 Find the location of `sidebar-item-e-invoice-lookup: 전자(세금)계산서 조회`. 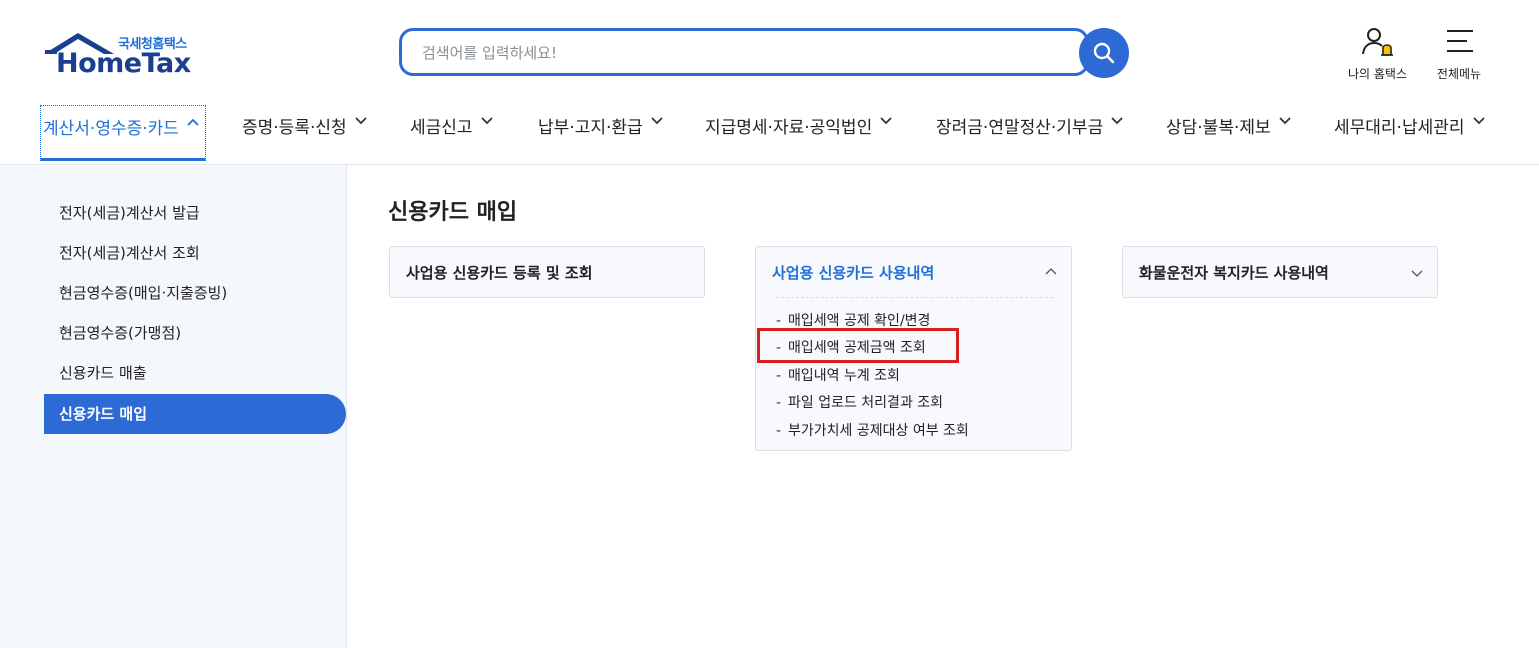

sidebar-item-e-invoice-lookup: 전자(세금)계산서 조회 is located at coordinates (195, 253).